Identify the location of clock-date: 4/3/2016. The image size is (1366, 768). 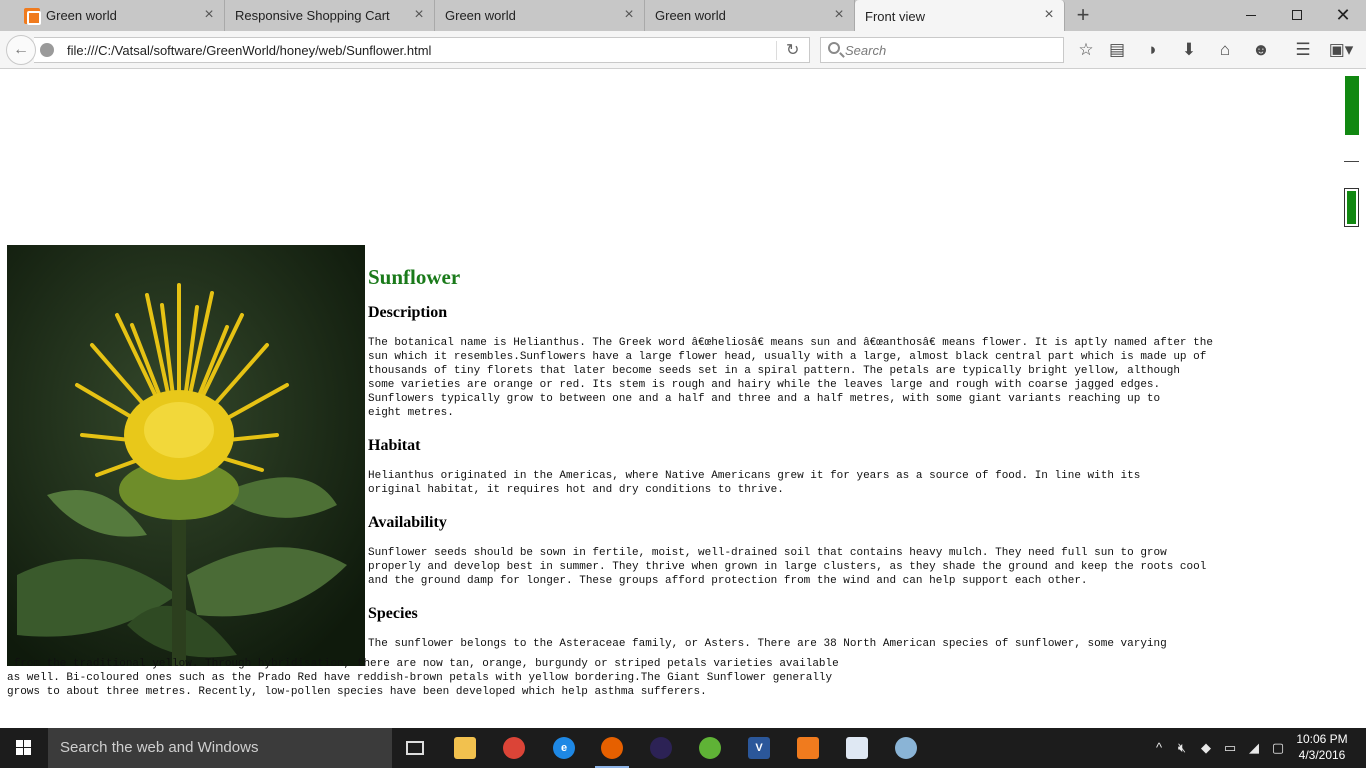
(1322, 755).